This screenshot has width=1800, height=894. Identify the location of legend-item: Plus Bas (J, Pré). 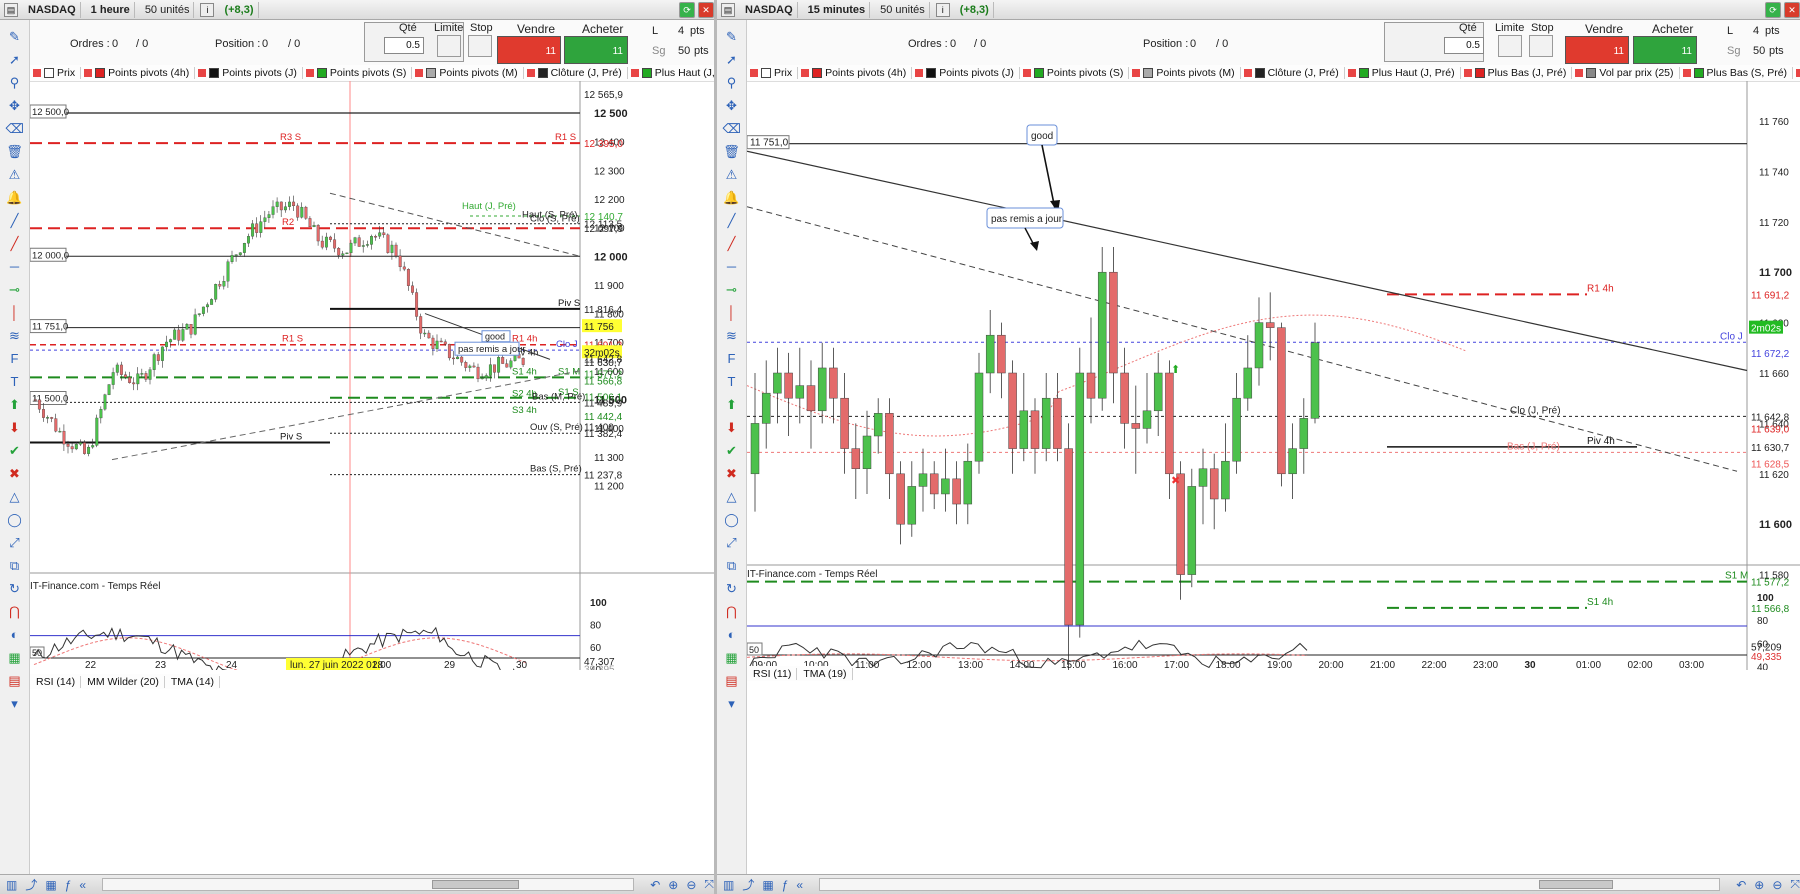
(1517, 73).